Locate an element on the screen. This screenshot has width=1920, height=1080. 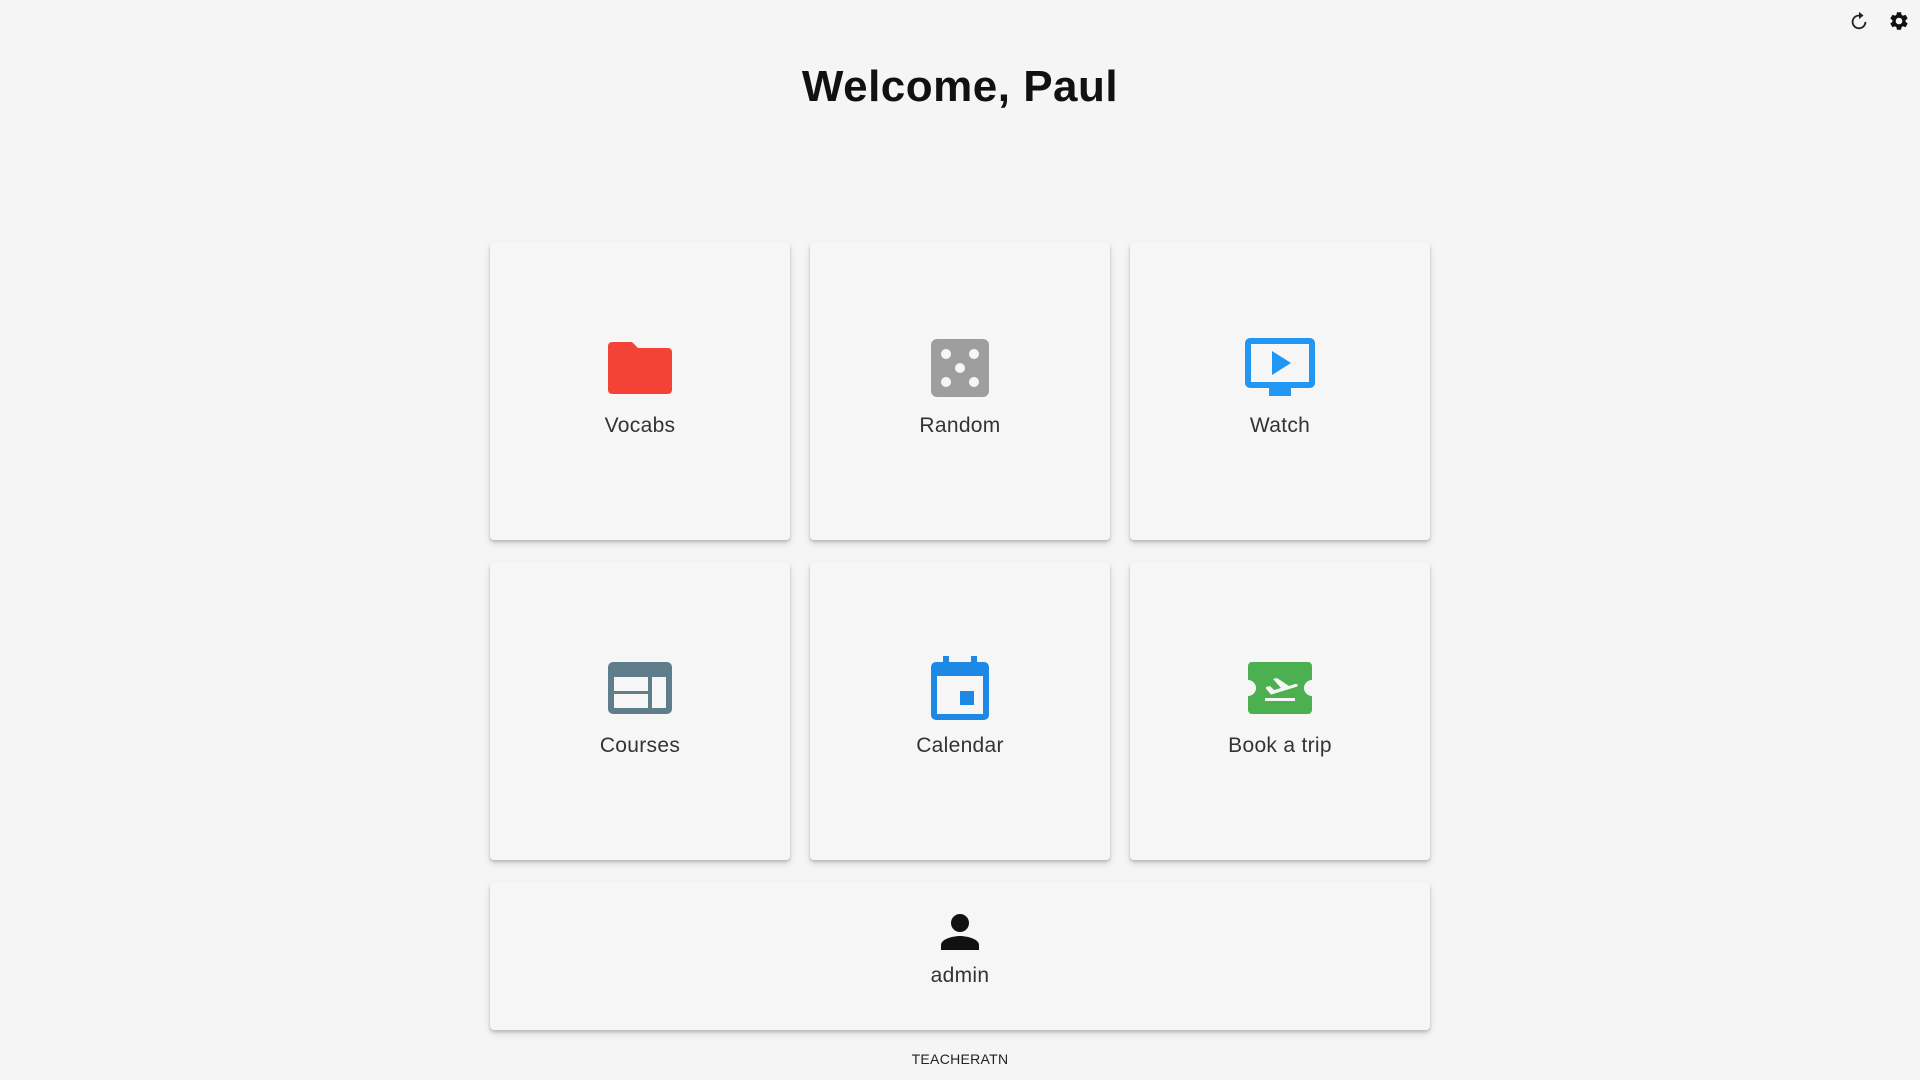
person-icon is located at coordinates (960, 932).